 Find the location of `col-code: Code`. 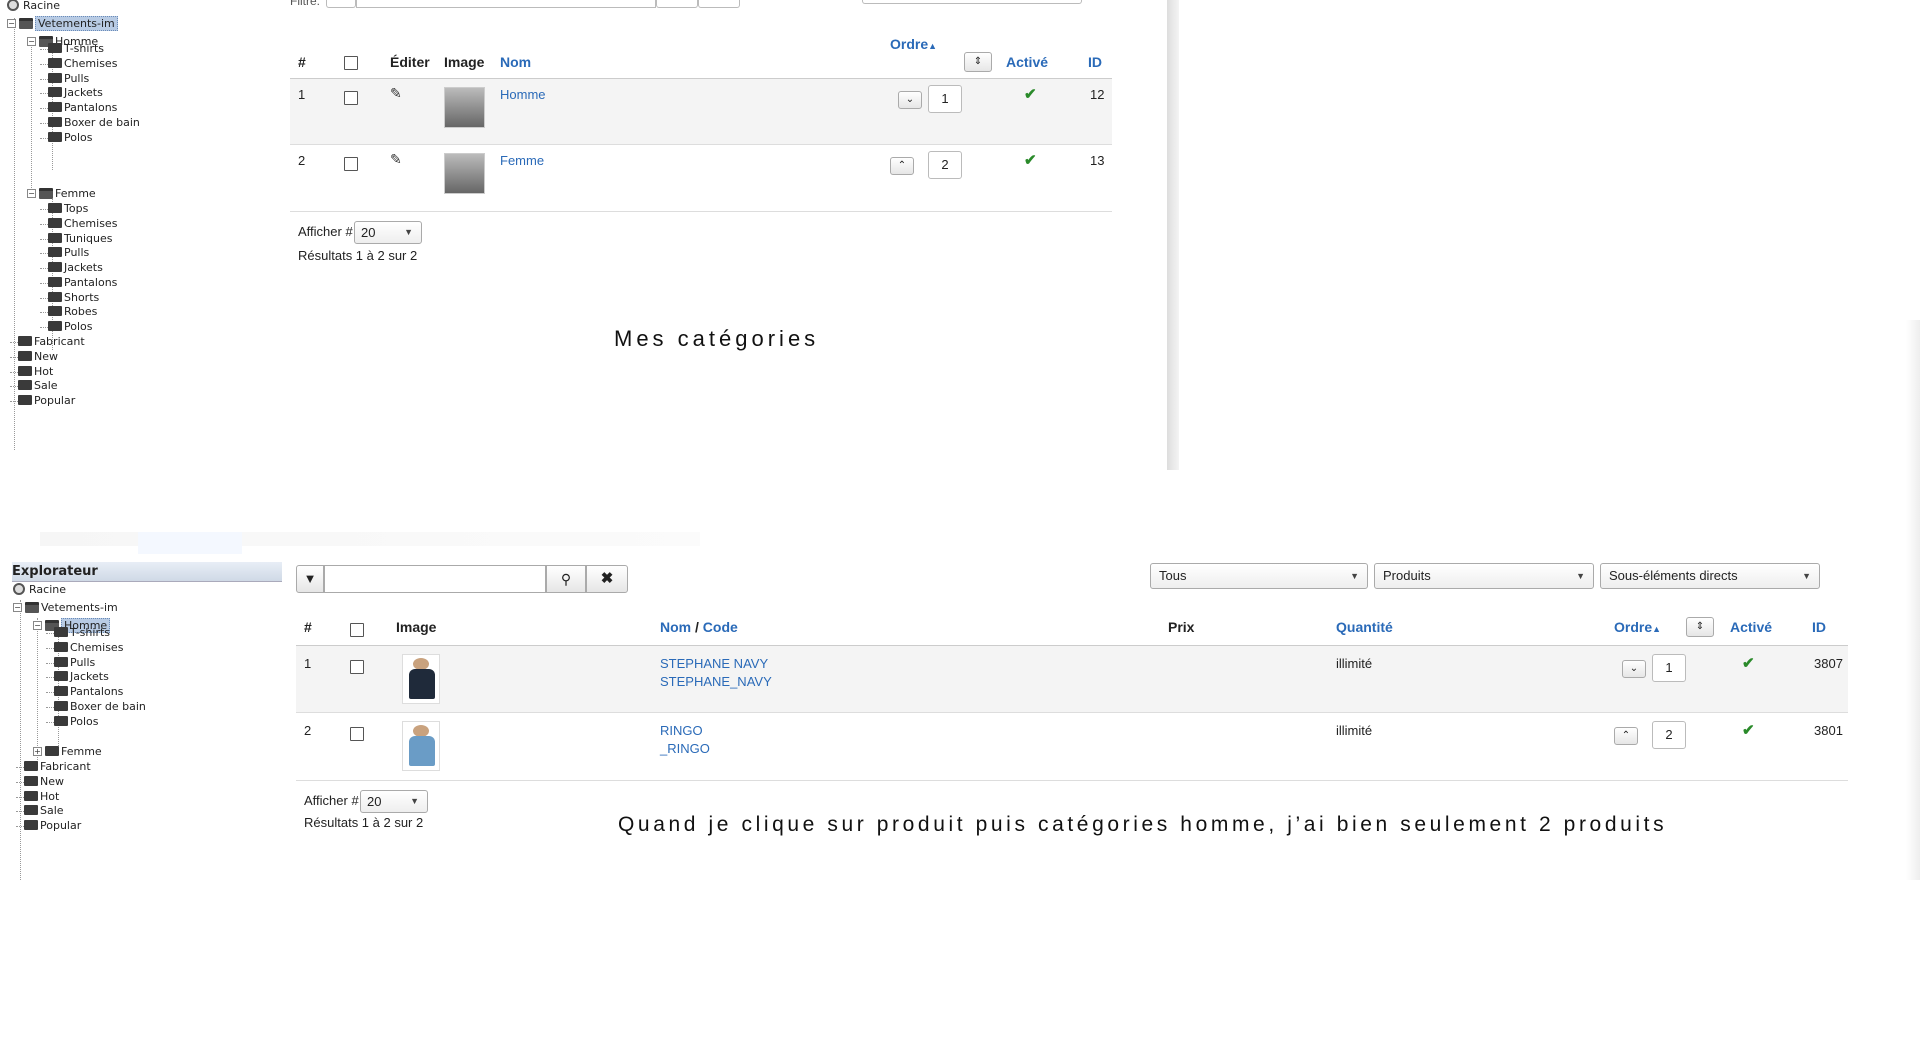

col-code: Code is located at coordinates (720, 627).